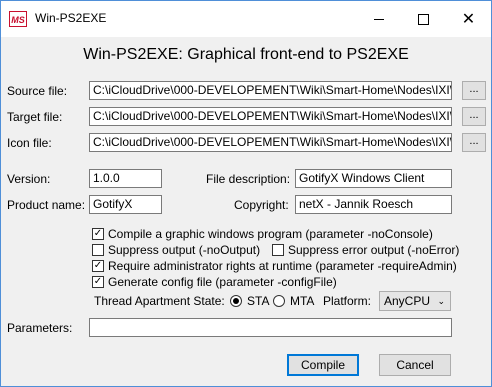  I want to click on file-description-label: File description:, so click(248, 179).